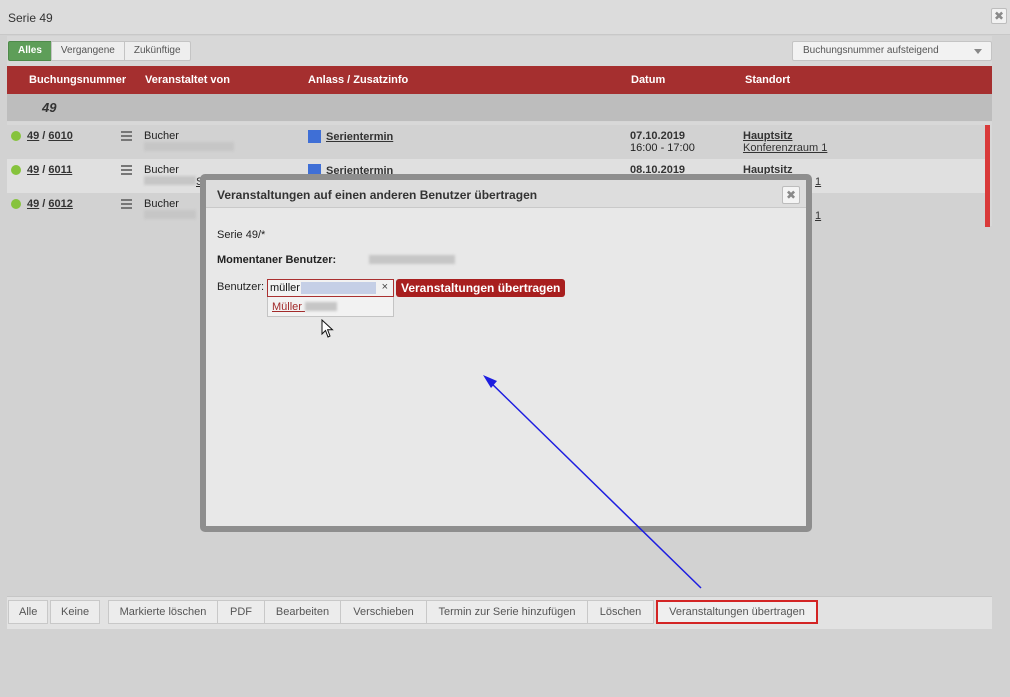 The height and width of the screenshot is (697, 1010). What do you see at coordinates (507, 612) in the screenshot?
I see `add-to-series-button: Termin zur Serie hinzufügen` at bounding box center [507, 612].